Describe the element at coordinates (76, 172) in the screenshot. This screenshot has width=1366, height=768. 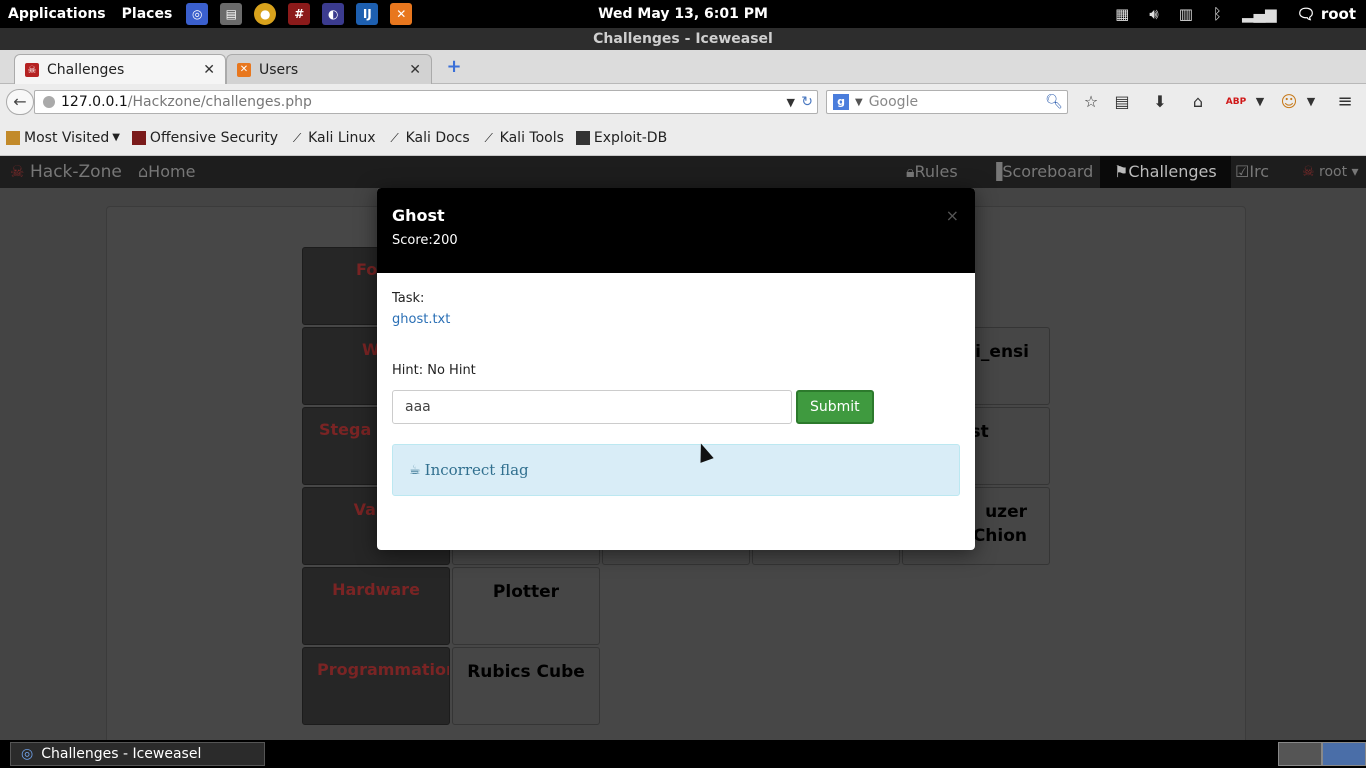
I see `site-brand: Hack-Zone` at that location.